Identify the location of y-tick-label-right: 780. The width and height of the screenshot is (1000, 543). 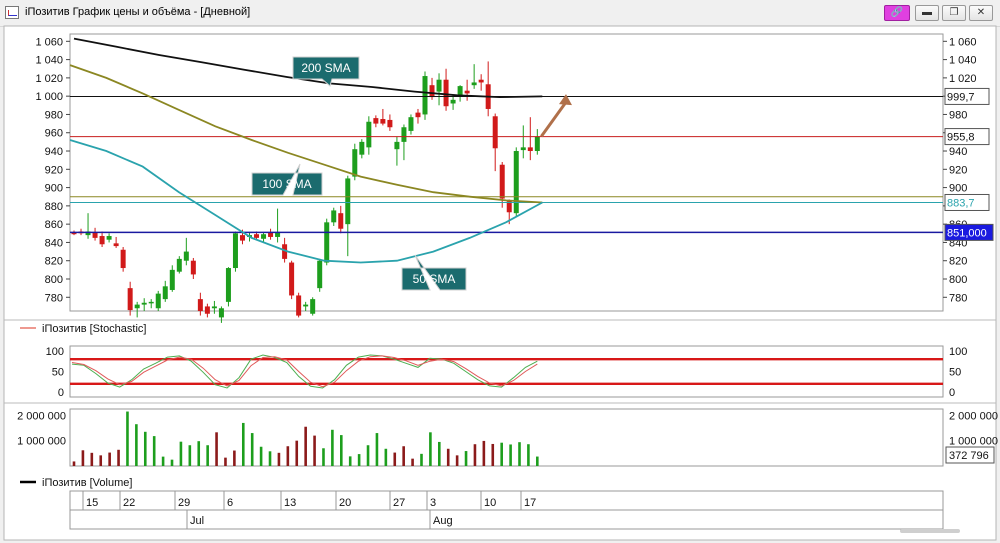
(958, 298).